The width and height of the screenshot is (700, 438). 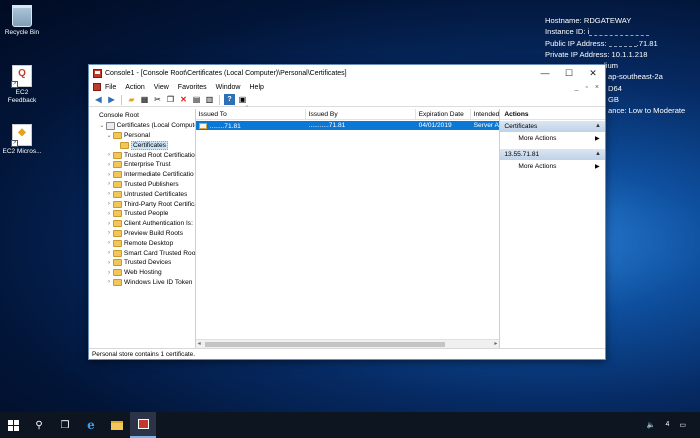 I want to click on tree-node: ⌄ Certificates (Local Compute, so click(x=142, y=126).